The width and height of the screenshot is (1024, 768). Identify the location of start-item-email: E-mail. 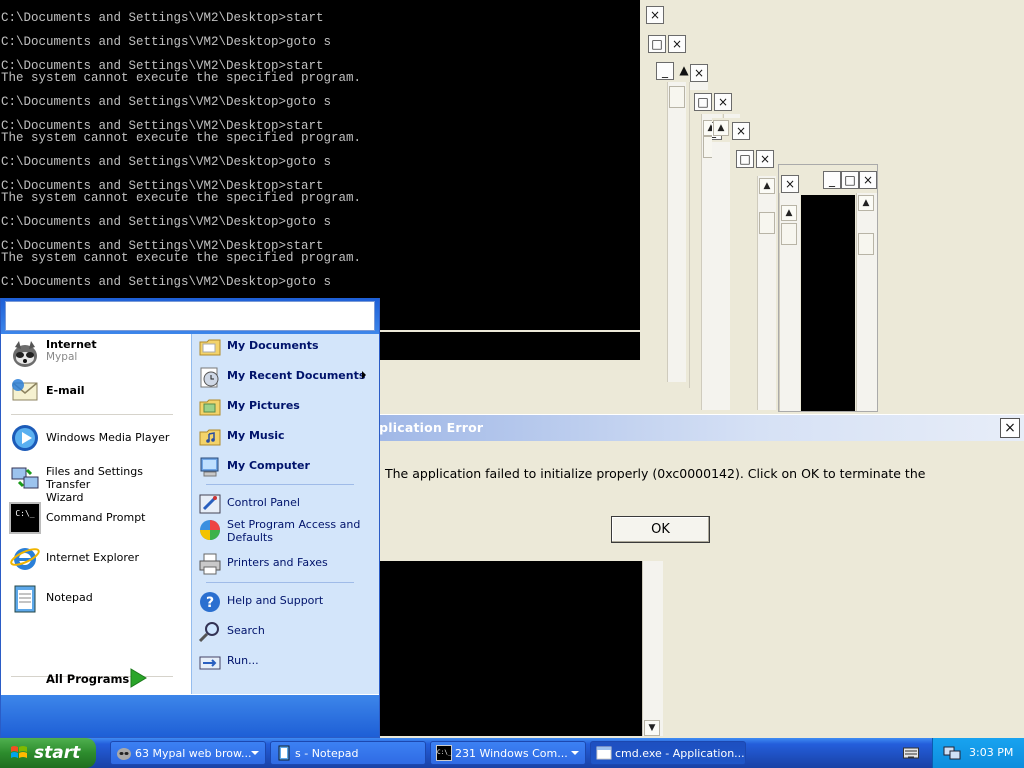
(98, 391).